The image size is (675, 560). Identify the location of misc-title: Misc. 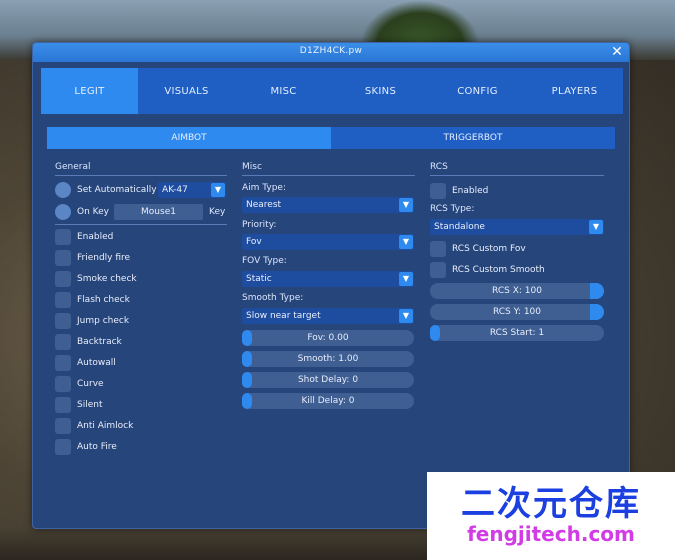
(328, 169).